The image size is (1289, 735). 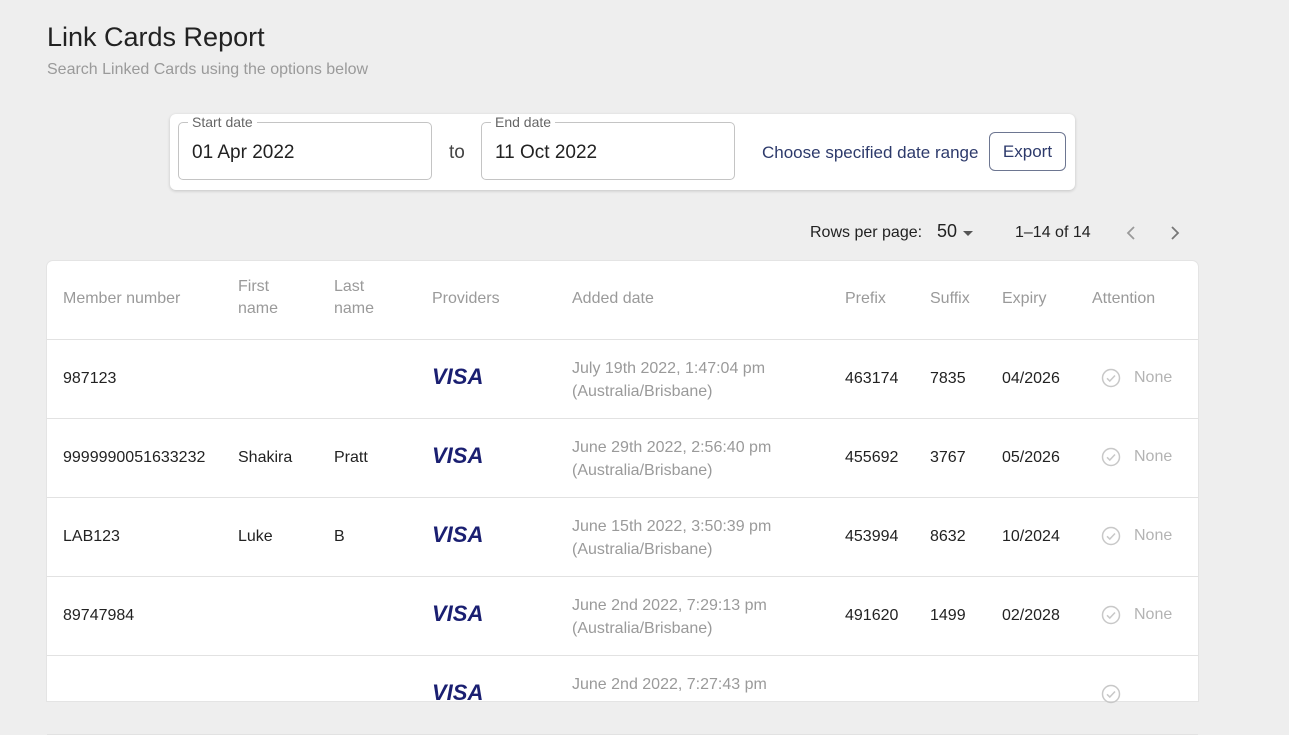 I want to click on start-date-field: Start date 01 Apr 2022, so click(x=305, y=147).